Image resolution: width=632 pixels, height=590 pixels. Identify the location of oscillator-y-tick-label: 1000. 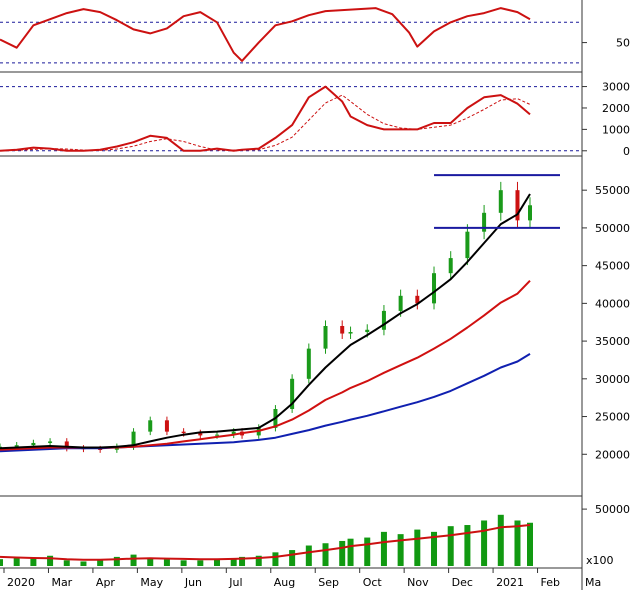
(616, 129).